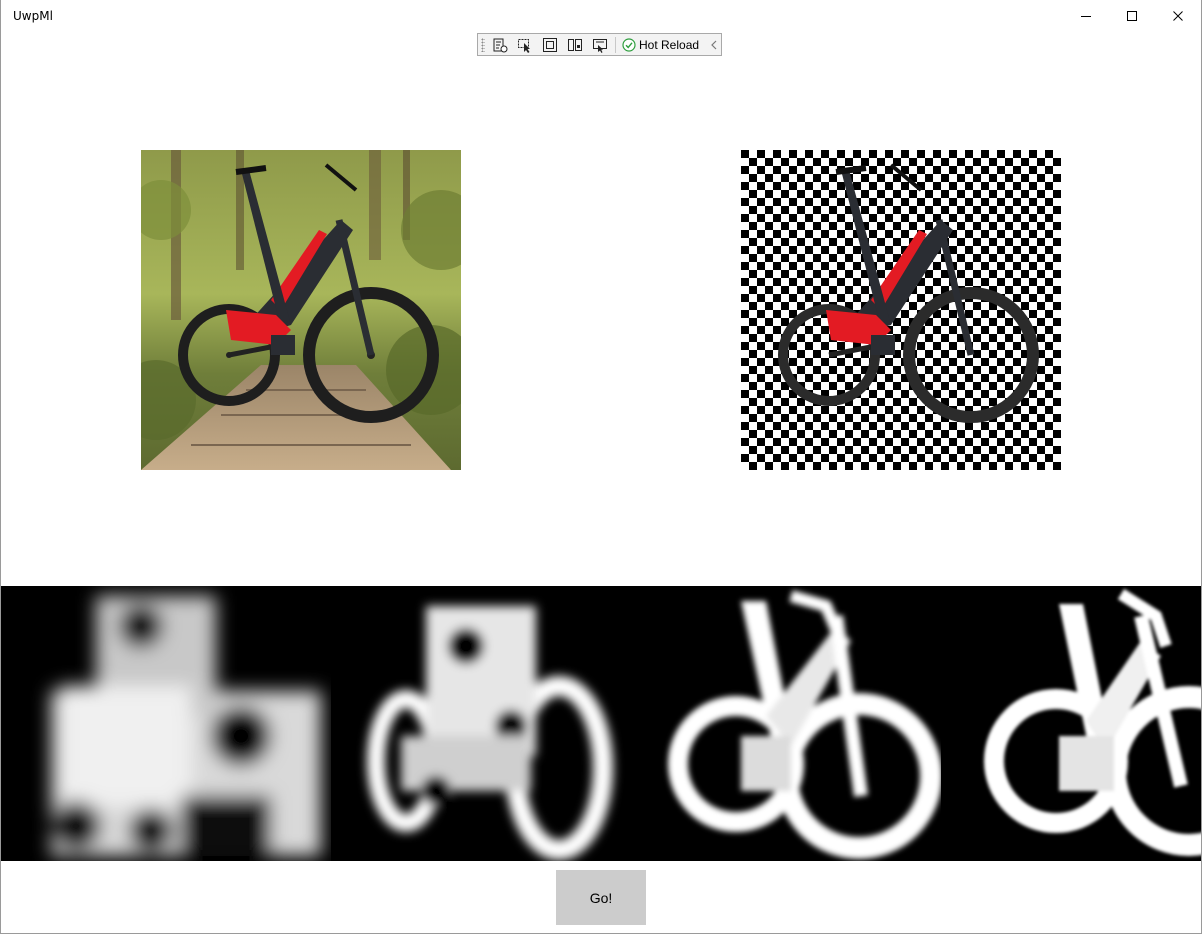 The width and height of the screenshot is (1202, 934). What do you see at coordinates (629, 45) in the screenshot?
I see `check-circle-icon` at bounding box center [629, 45].